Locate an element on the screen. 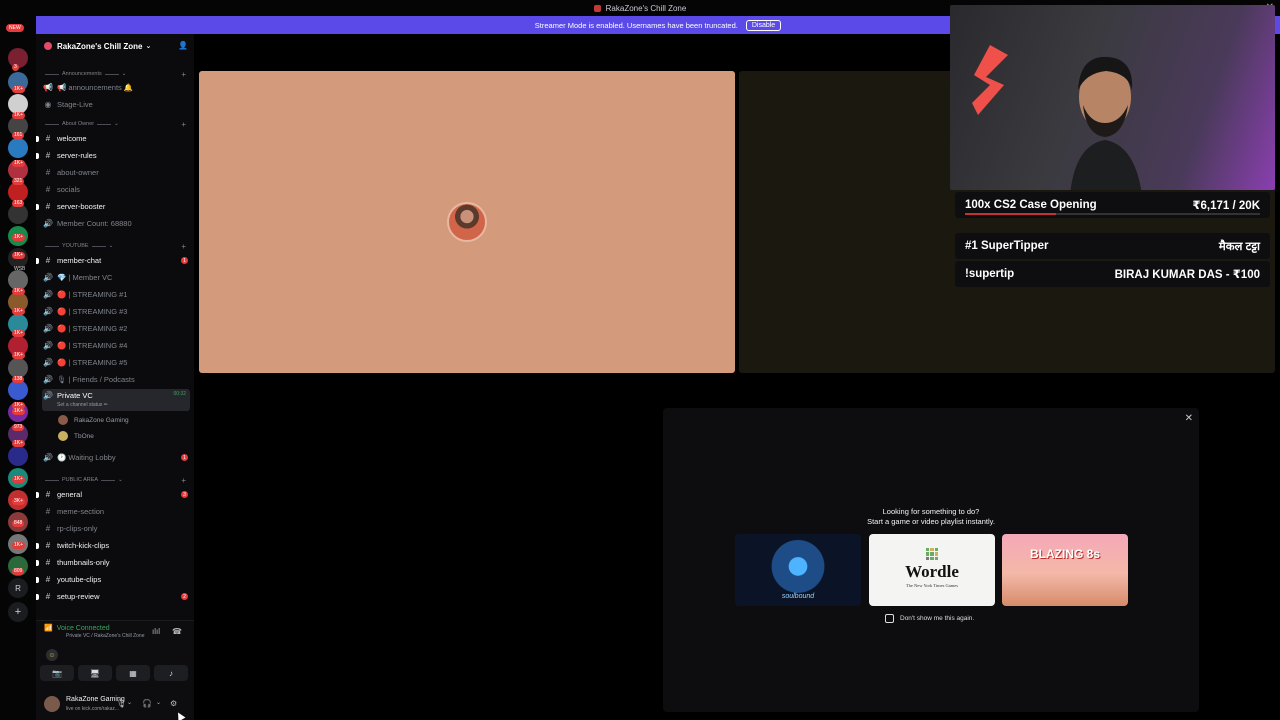  channel-server-booster: # server-booster is located at coordinates (113, 206).